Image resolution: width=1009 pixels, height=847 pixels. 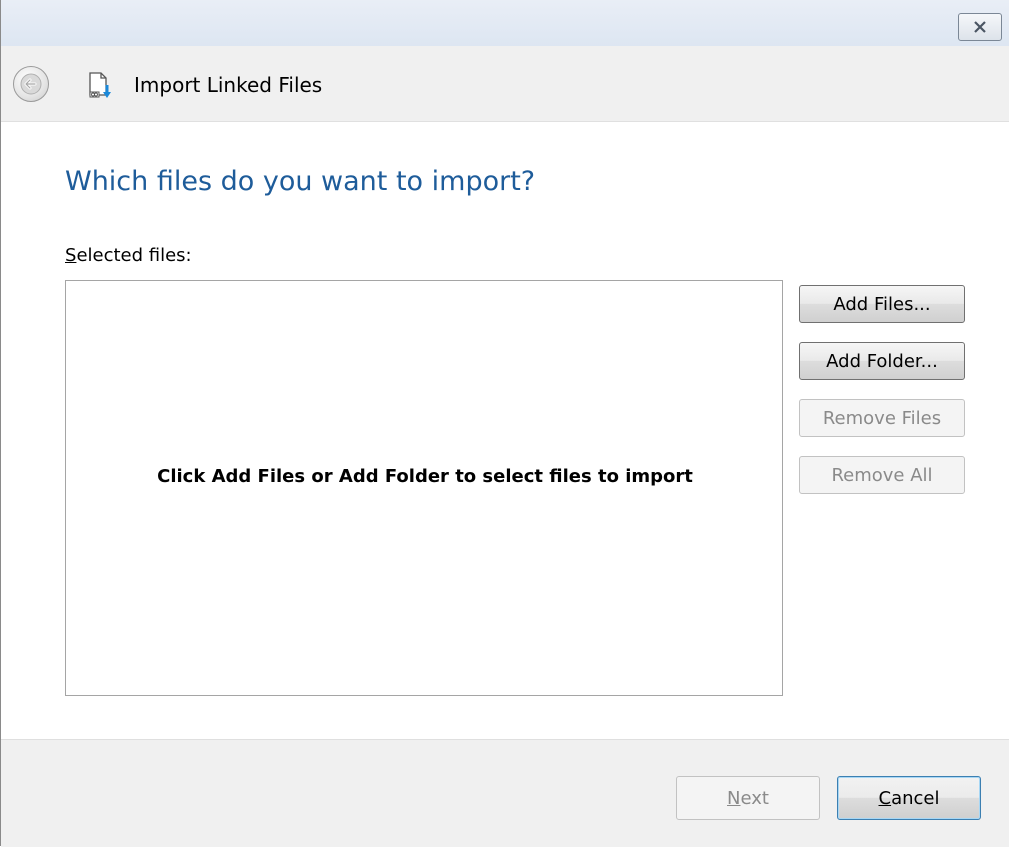 I want to click on next-button: Next, so click(x=748, y=798).